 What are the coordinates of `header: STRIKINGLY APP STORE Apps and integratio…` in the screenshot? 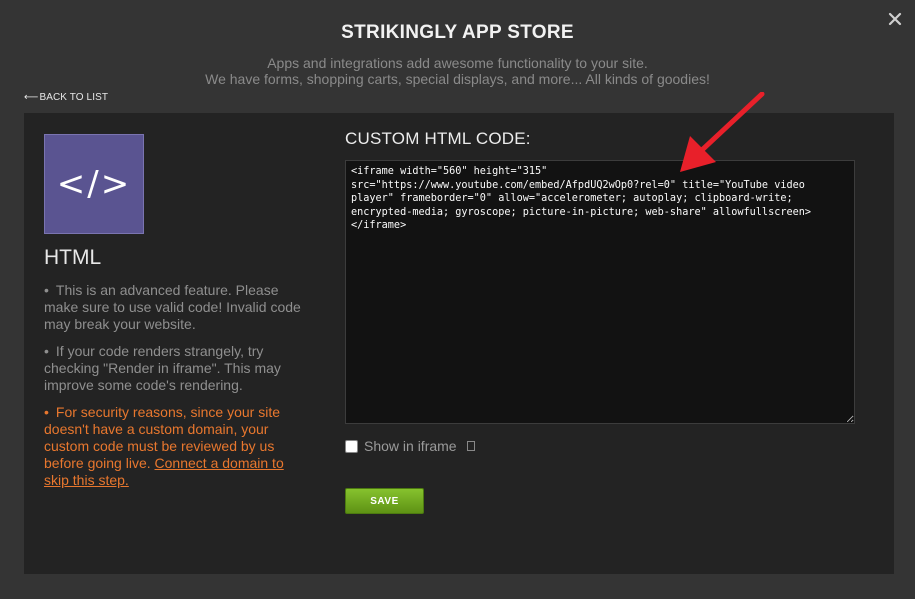 It's located at (457, 54).